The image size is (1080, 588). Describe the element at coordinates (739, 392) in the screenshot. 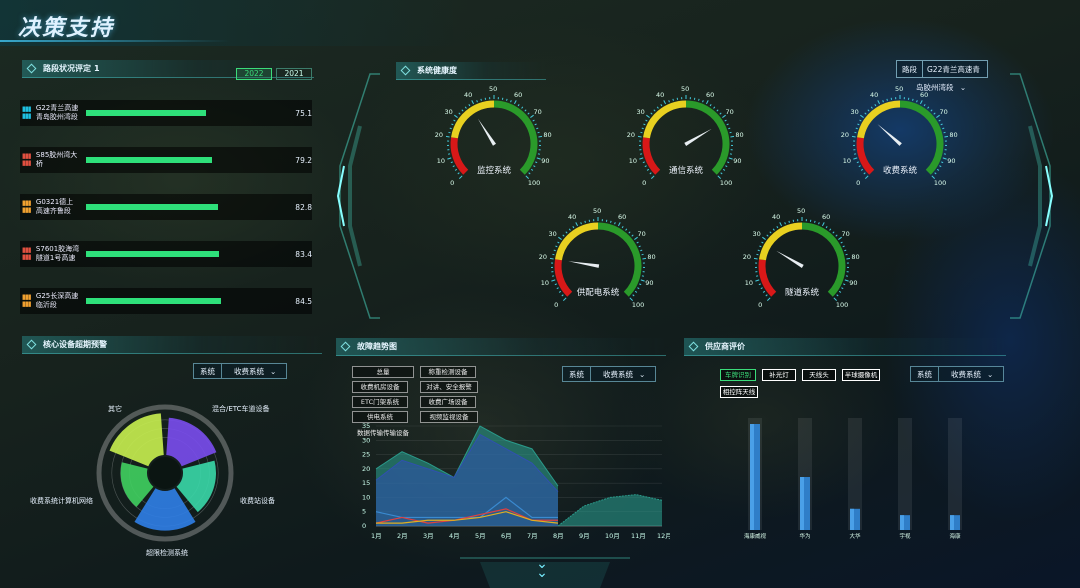

I see `tag-phased-antenna: 相控阵天线` at that location.